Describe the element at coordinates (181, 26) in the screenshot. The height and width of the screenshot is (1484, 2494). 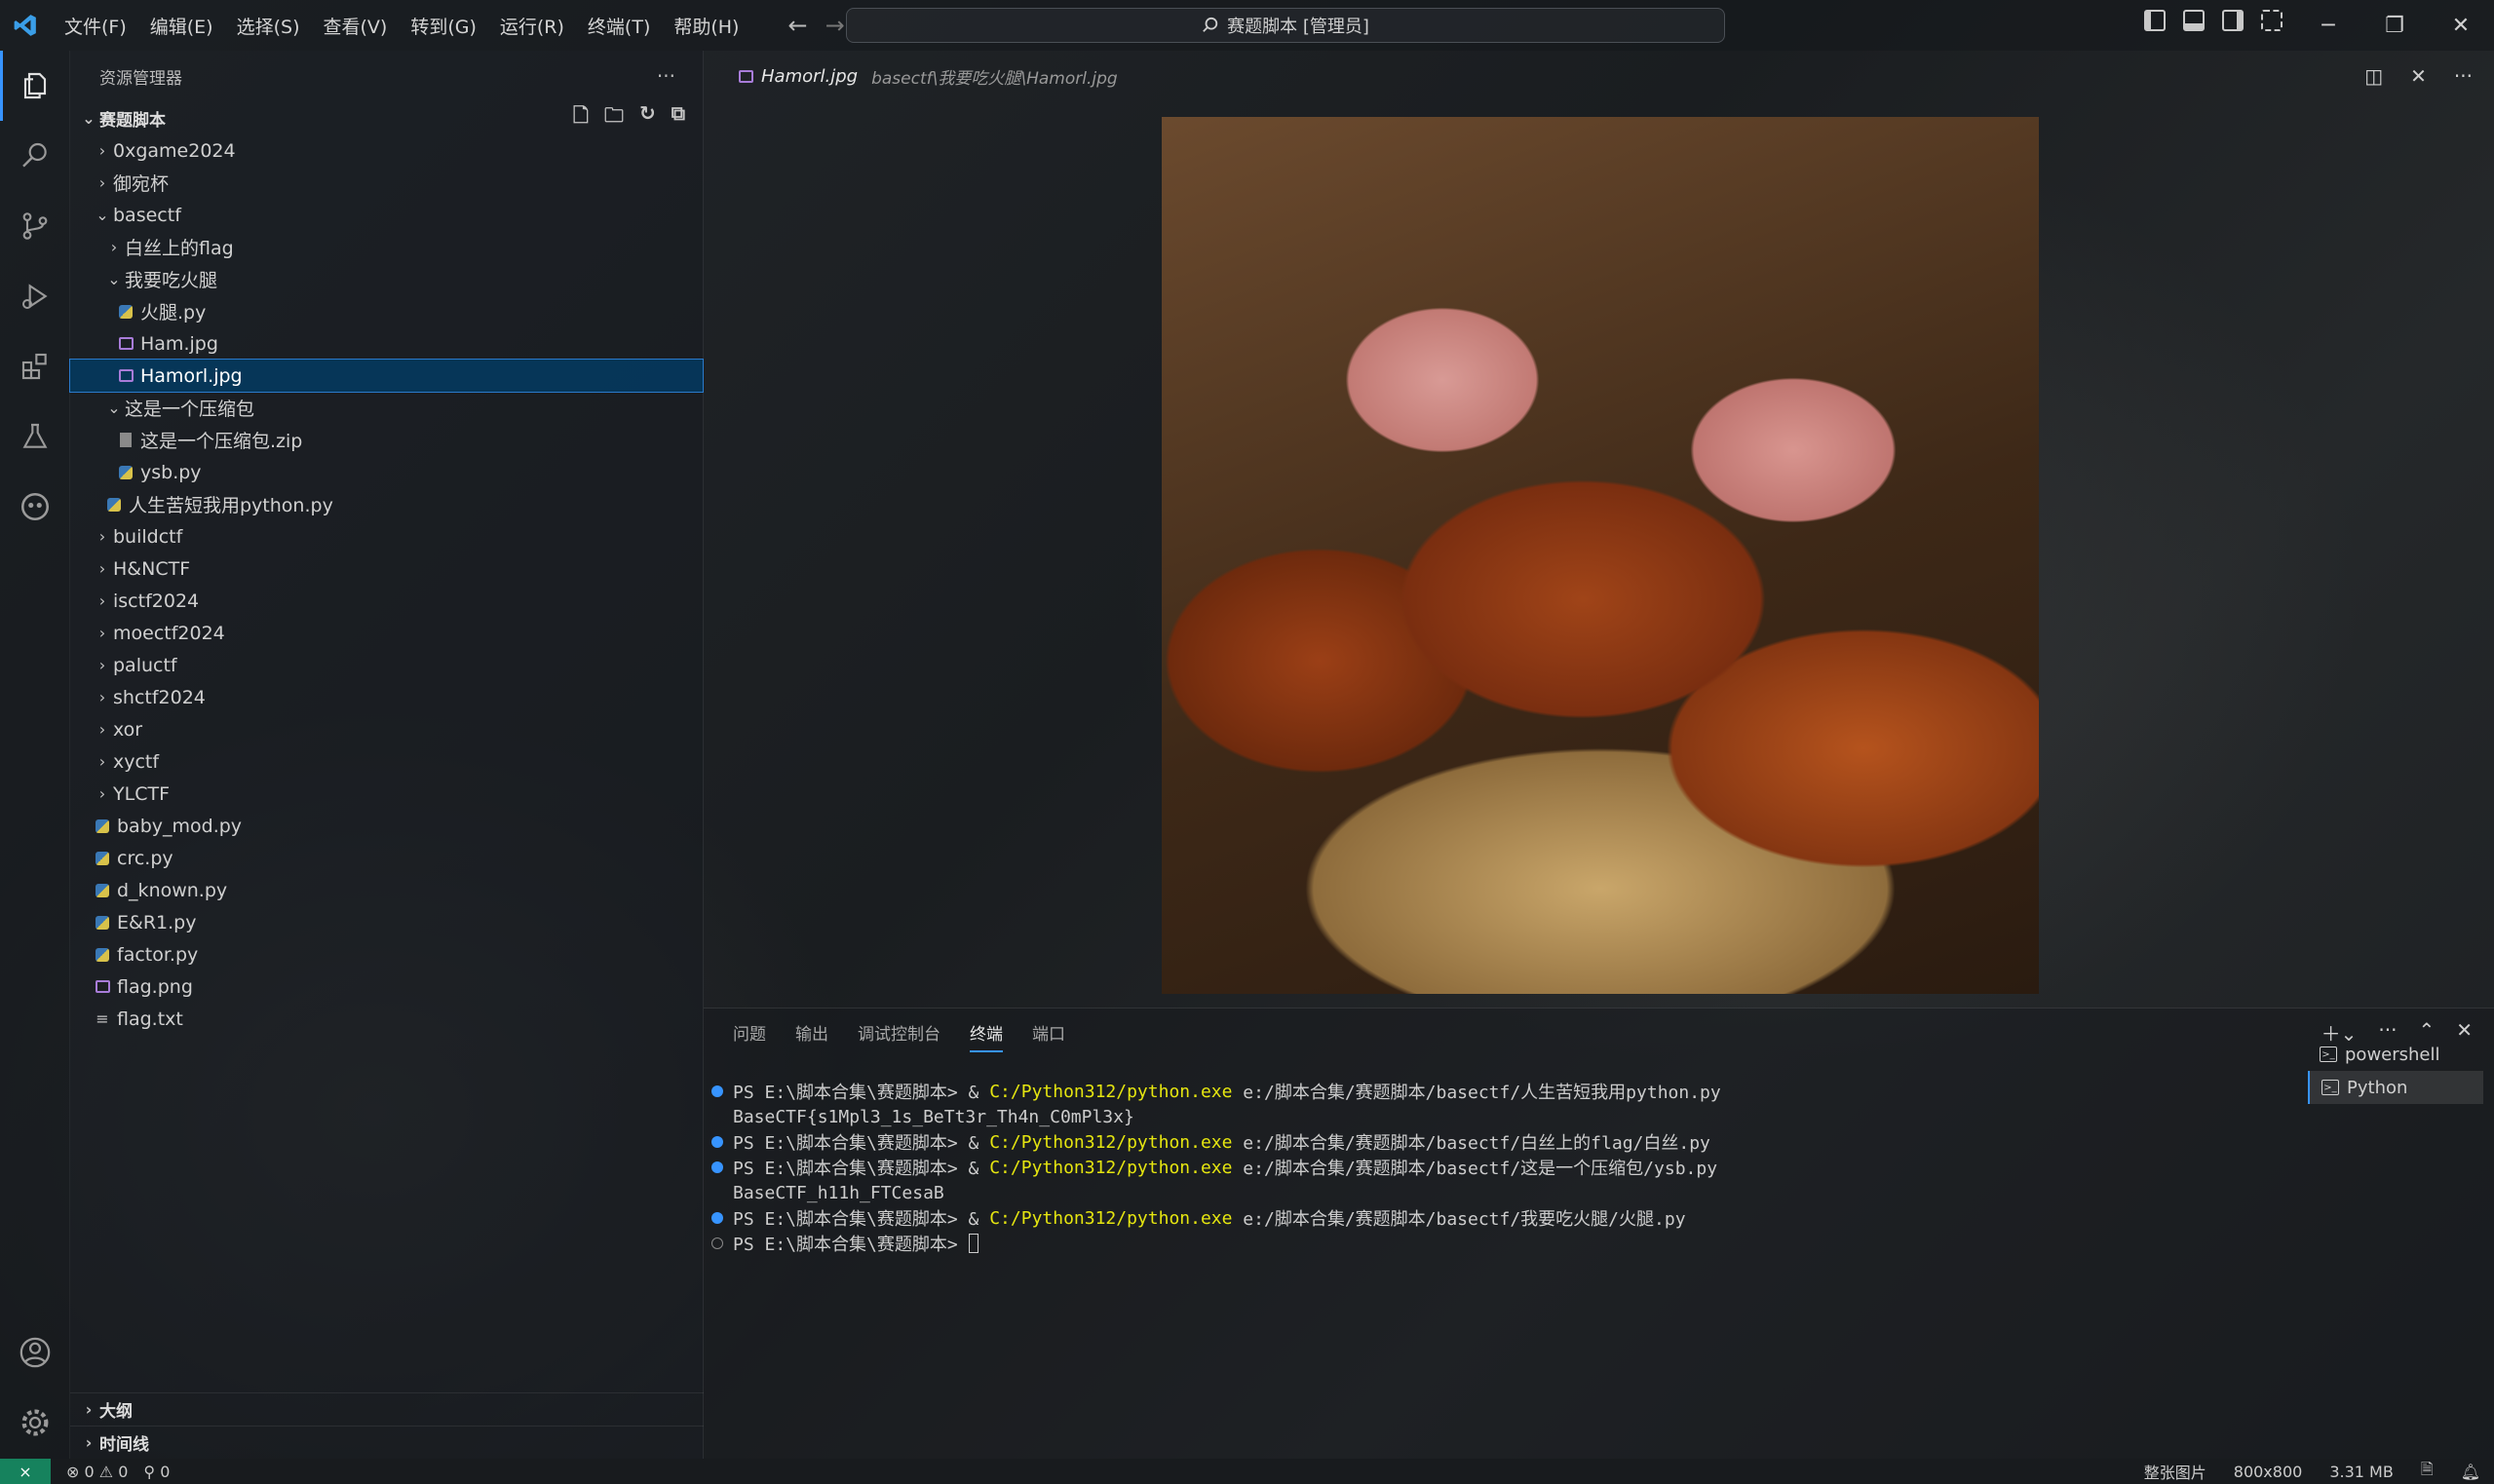
I see `menu-item-1: 编辑(E)` at that location.